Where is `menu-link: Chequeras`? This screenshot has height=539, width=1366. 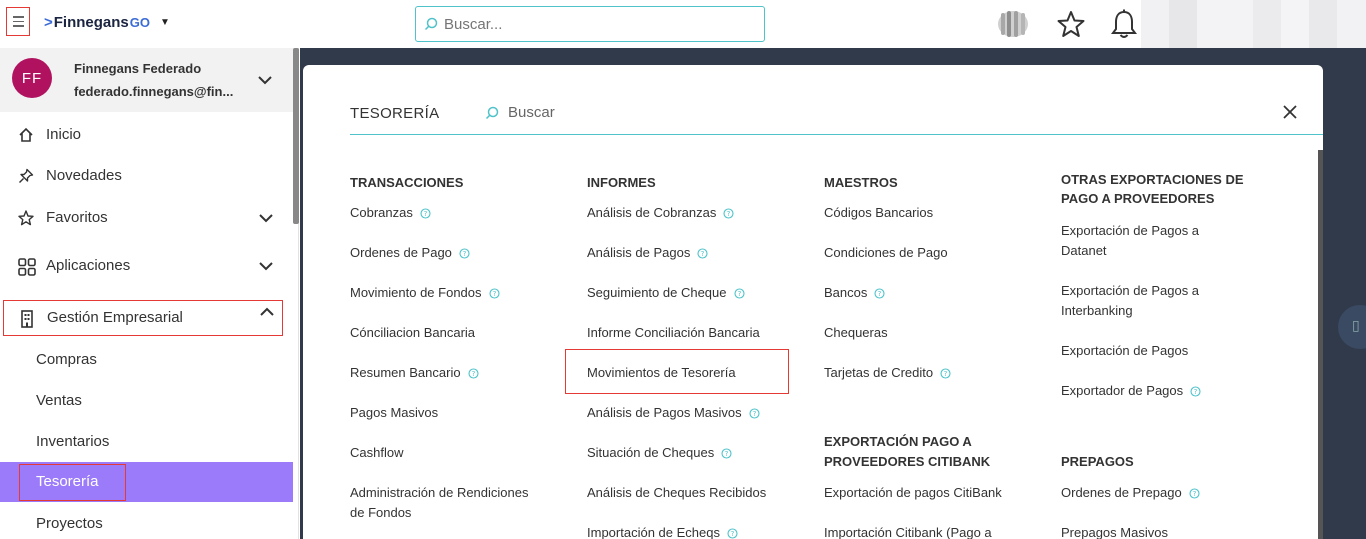
menu-link: Chequeras is located at coordinates (856, 333).